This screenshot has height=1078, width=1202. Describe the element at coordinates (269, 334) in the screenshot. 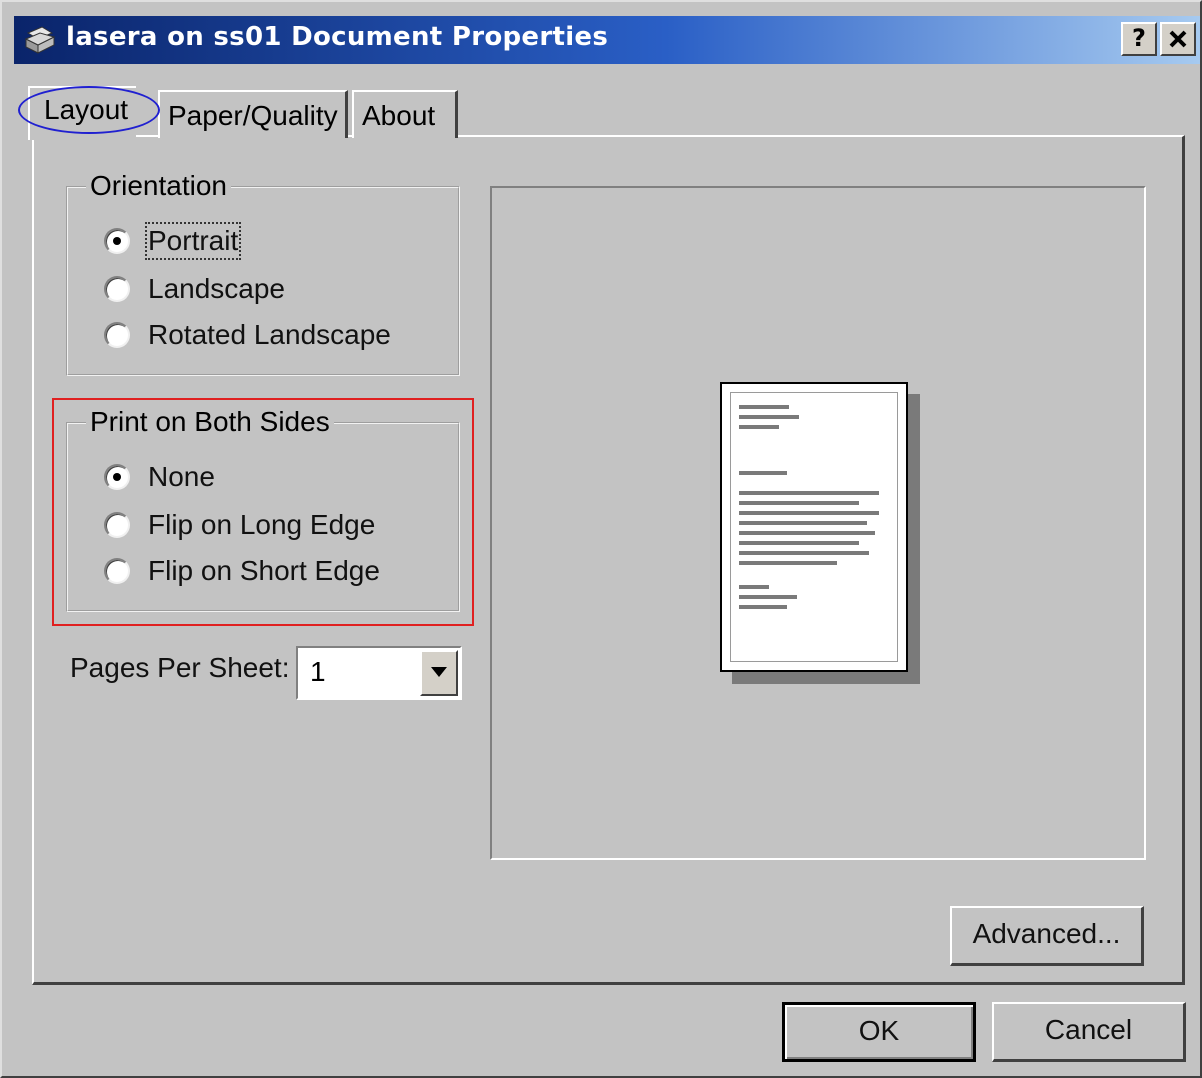

I see `radio-label: Rotated Landscape` at that location.